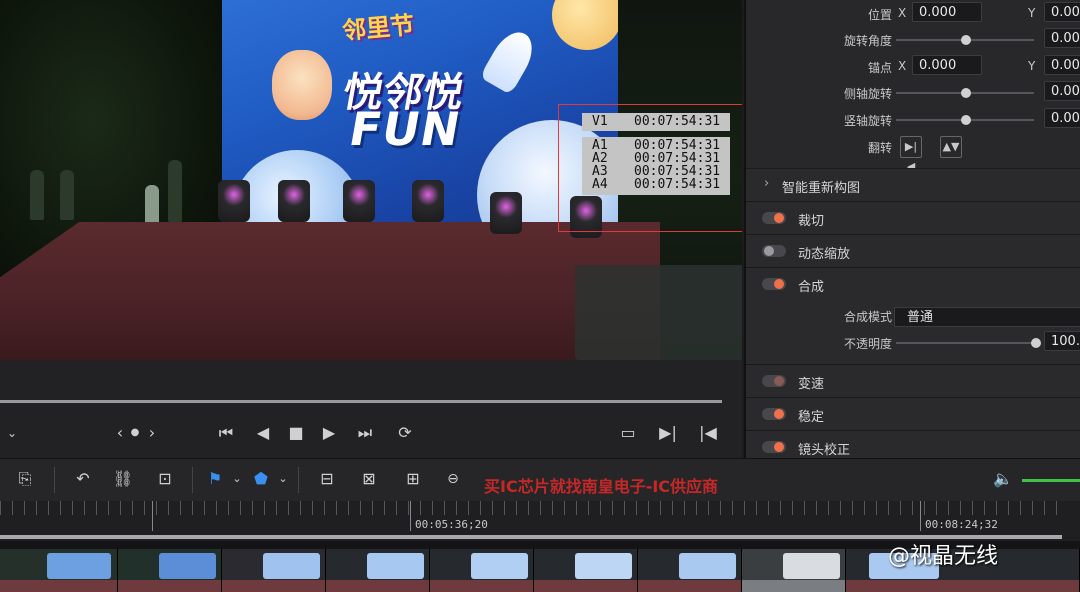  What do you see at coordinates (913, 445) in the screenshot?
I see `section-lens-correction: 镜头校正` at bounding box center [913, 445].